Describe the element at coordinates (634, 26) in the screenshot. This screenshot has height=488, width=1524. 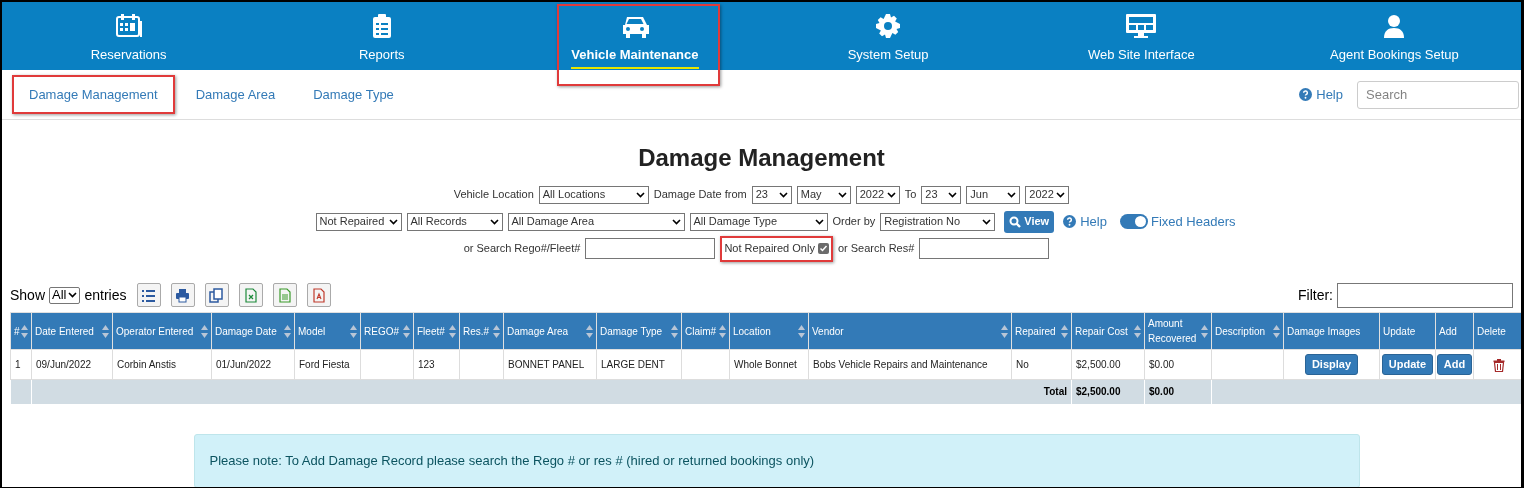
I see `car-icon` at that location.